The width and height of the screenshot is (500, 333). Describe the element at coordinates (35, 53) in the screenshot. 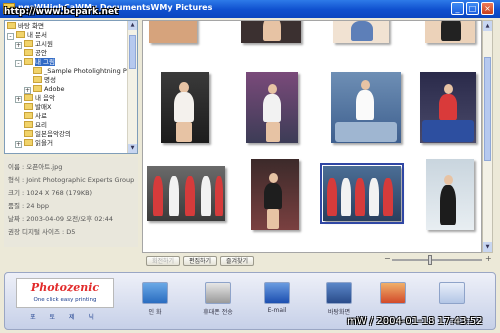

I see `tree-item: 공안` at that location.